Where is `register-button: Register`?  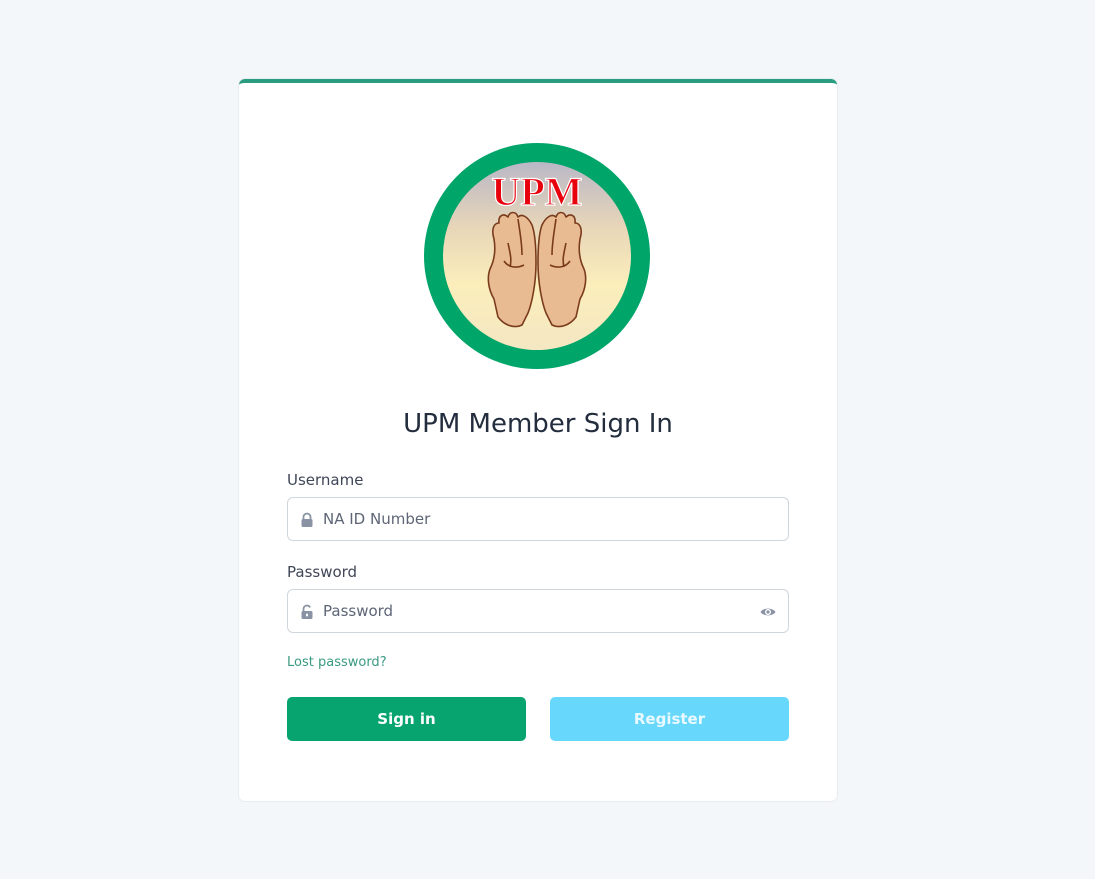 register-button: Register is located at coordinates (669, 719).